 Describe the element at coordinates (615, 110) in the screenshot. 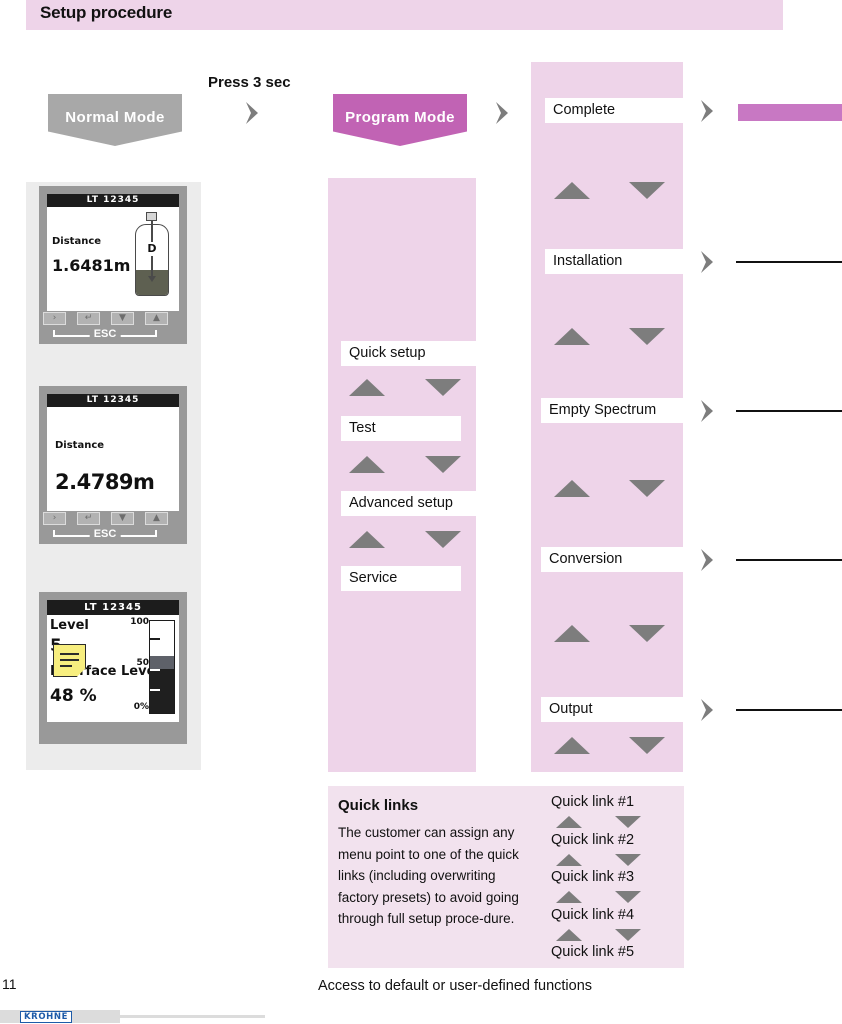

I see `menu-item-complete: Complete` at that location.